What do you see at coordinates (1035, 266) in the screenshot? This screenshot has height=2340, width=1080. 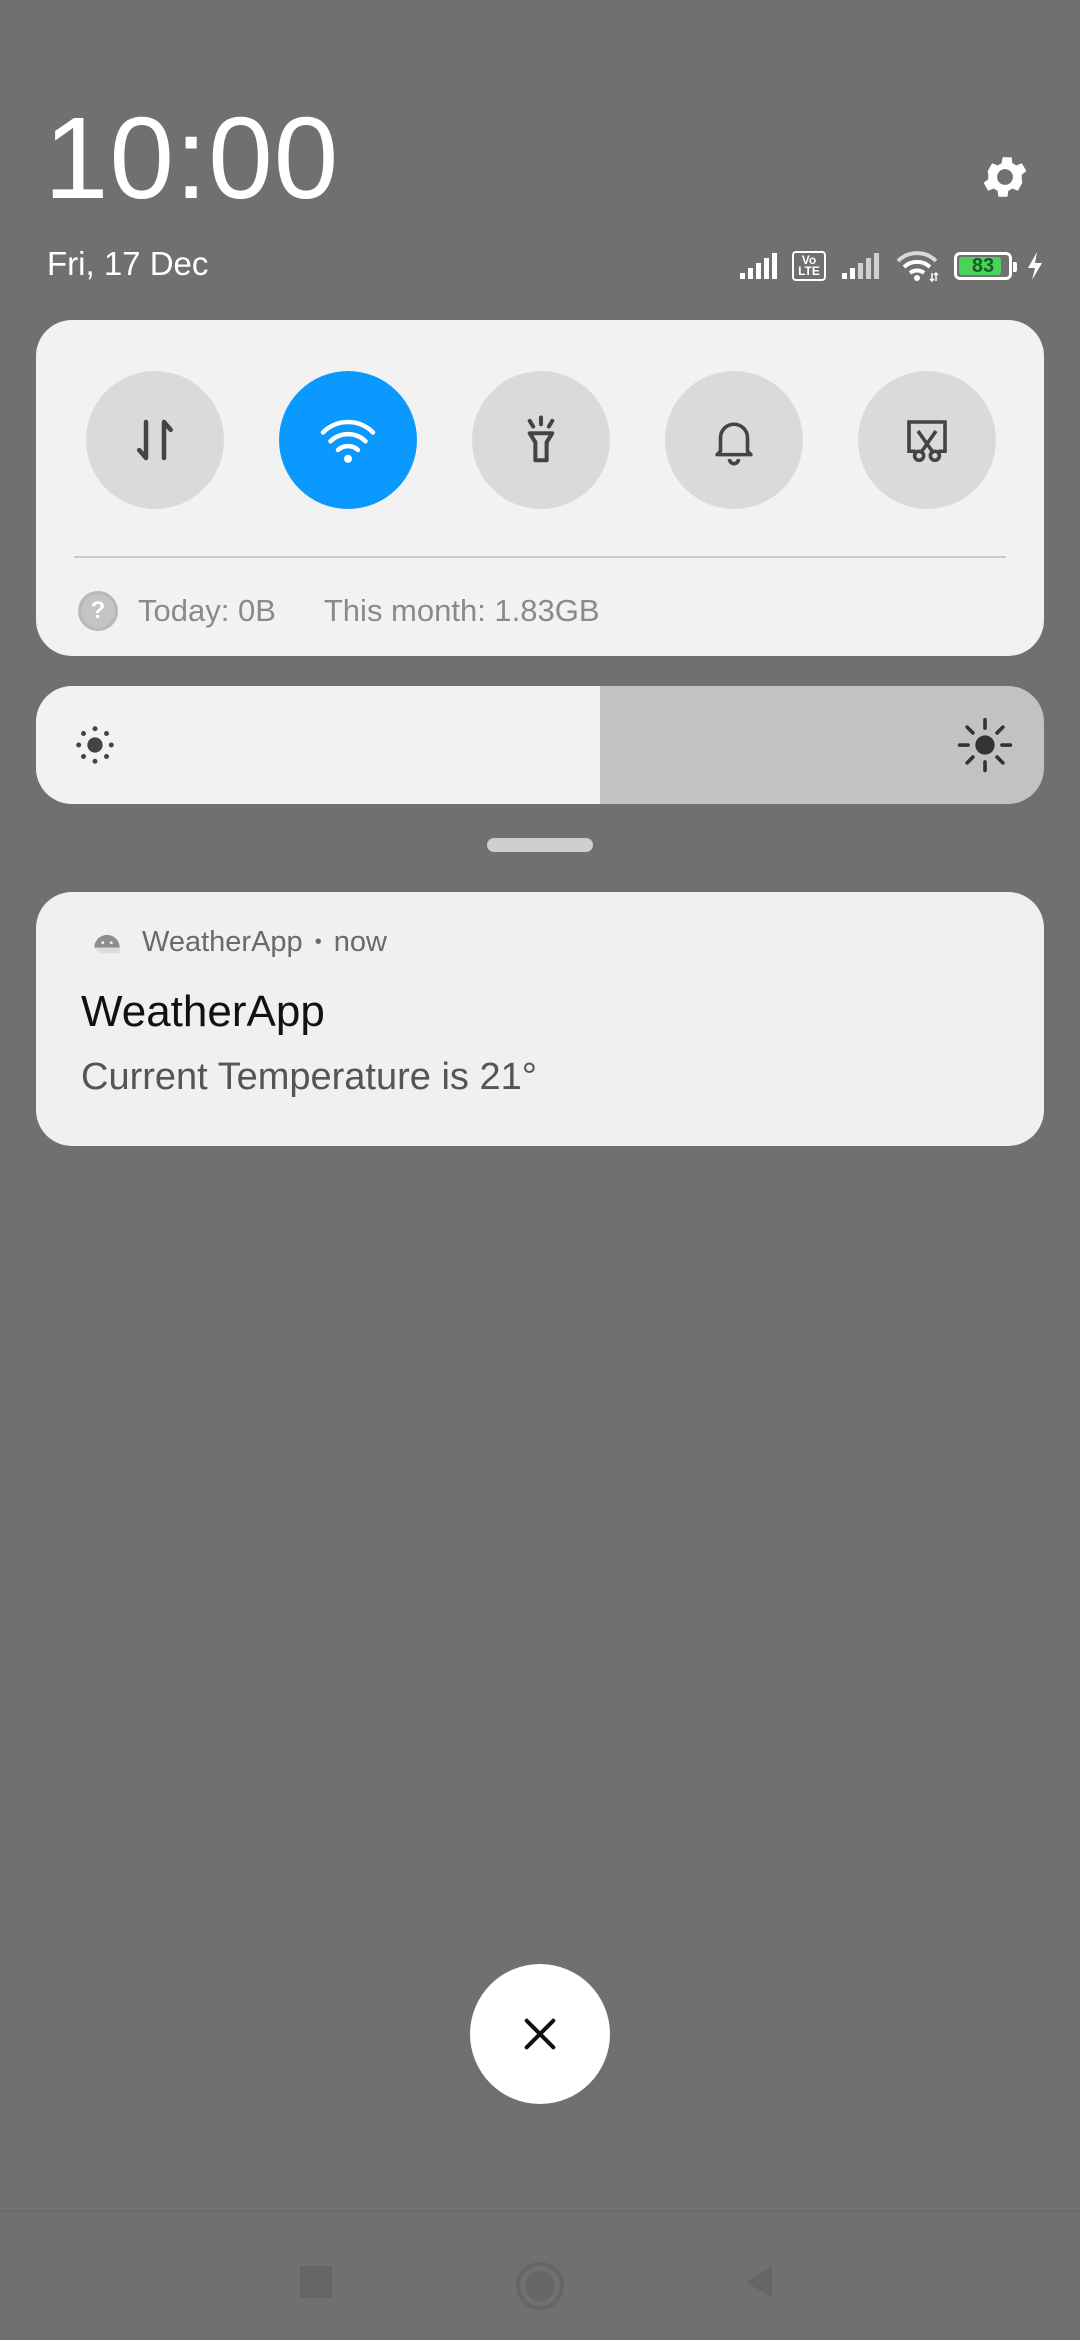 I see `charging-bolt-icon` at bounding box center [1035, 266].